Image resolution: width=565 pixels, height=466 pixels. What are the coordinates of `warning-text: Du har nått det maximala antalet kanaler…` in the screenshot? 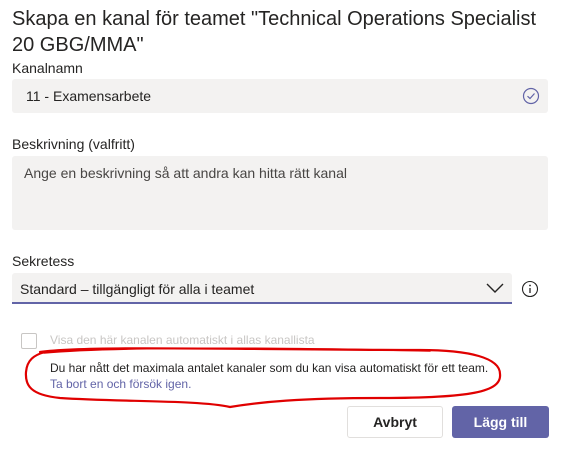 It's located at (269, 368).